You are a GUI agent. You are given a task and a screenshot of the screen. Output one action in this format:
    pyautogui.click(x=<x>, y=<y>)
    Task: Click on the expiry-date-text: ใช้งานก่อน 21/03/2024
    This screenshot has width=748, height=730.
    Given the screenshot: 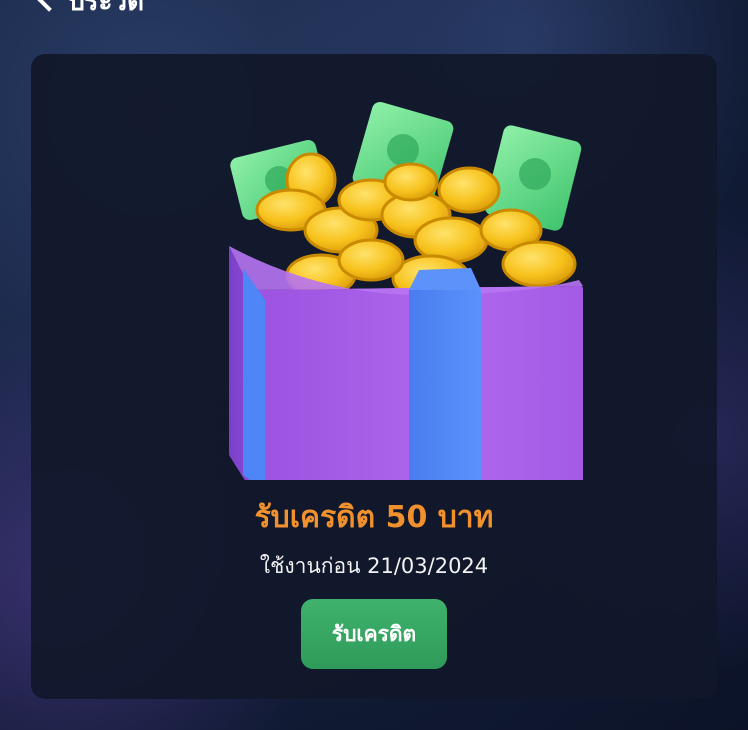 What is the action you would take?
    pyautogui.click(x=374, y=566)
    